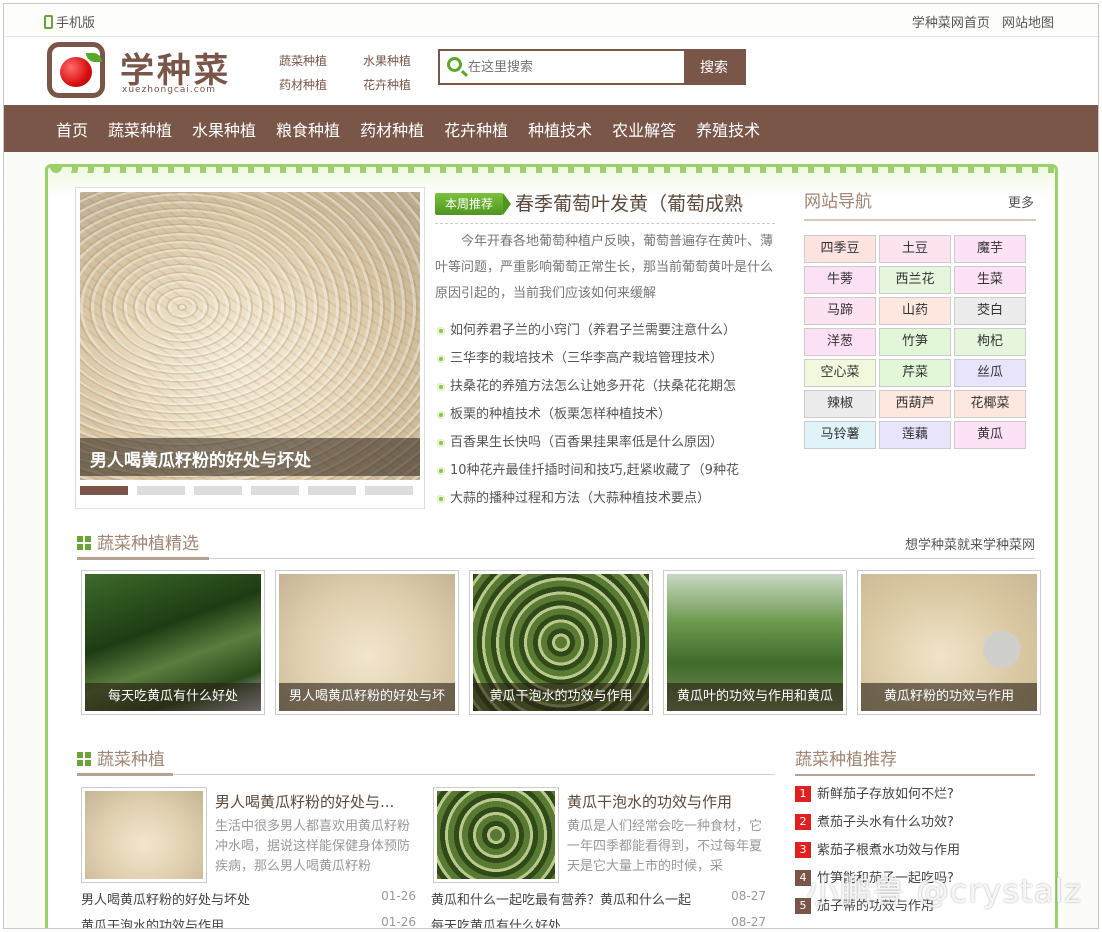 This screenshot has height=932, width=1102. I want to click on quick-link: 花卉种植, so click(393, 85).